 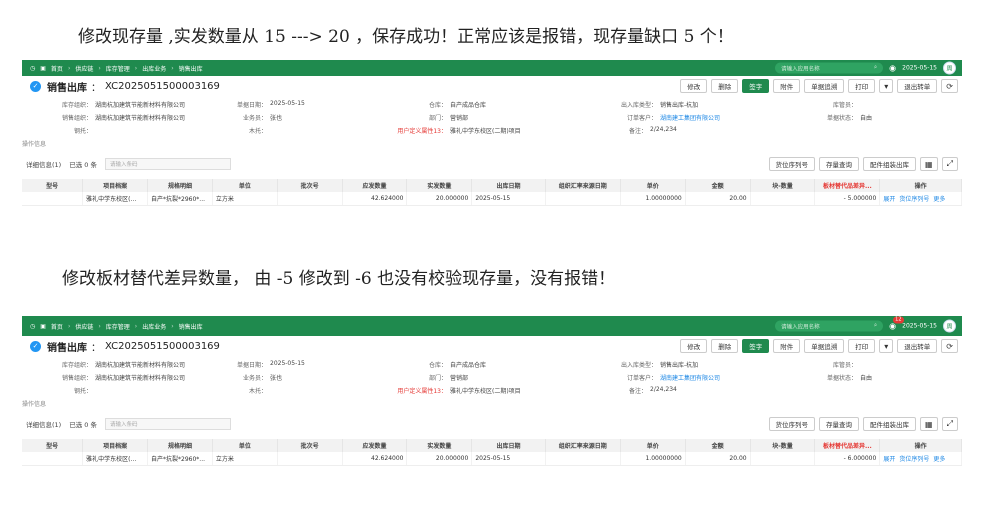 I want to click on bell-icon: ◉, so click(x=892, y=68).